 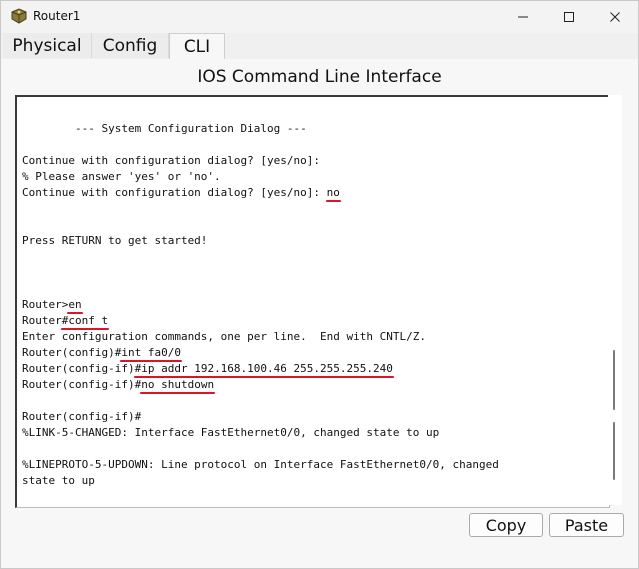 What do you see at coordinates (615, 300) in the screenshot?
I see `terminal-scrollbar` at bounding box center [615, 300].